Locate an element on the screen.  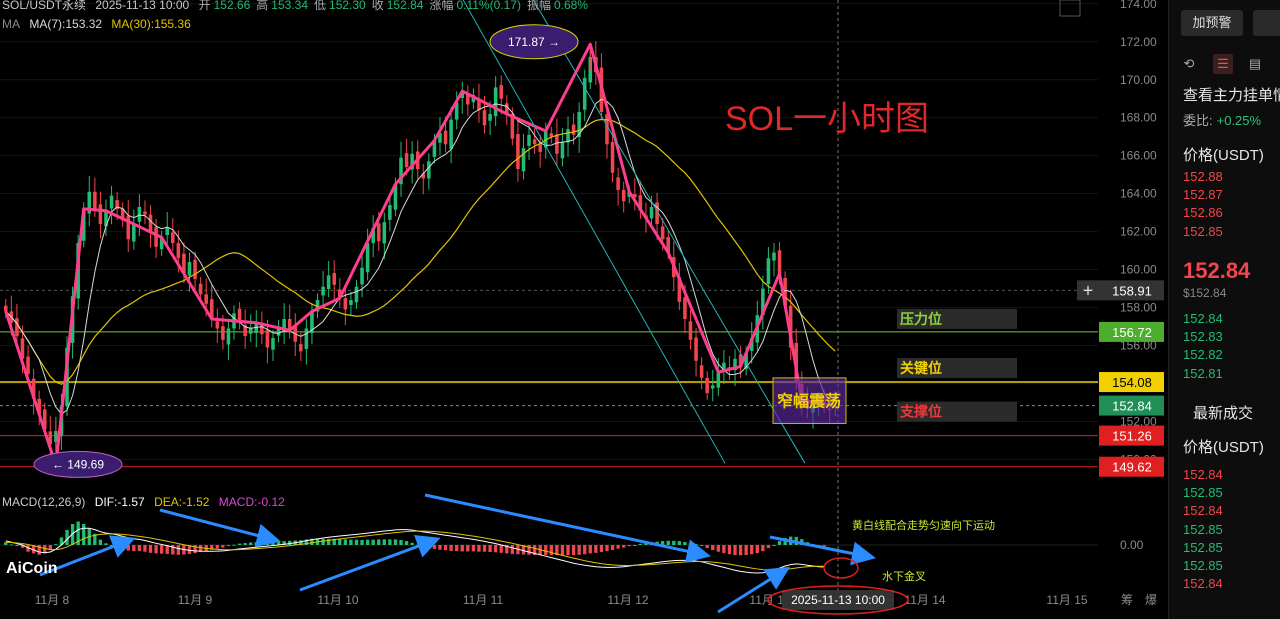
x-tick-label: 筹 is located at coordinates (1127, 600).